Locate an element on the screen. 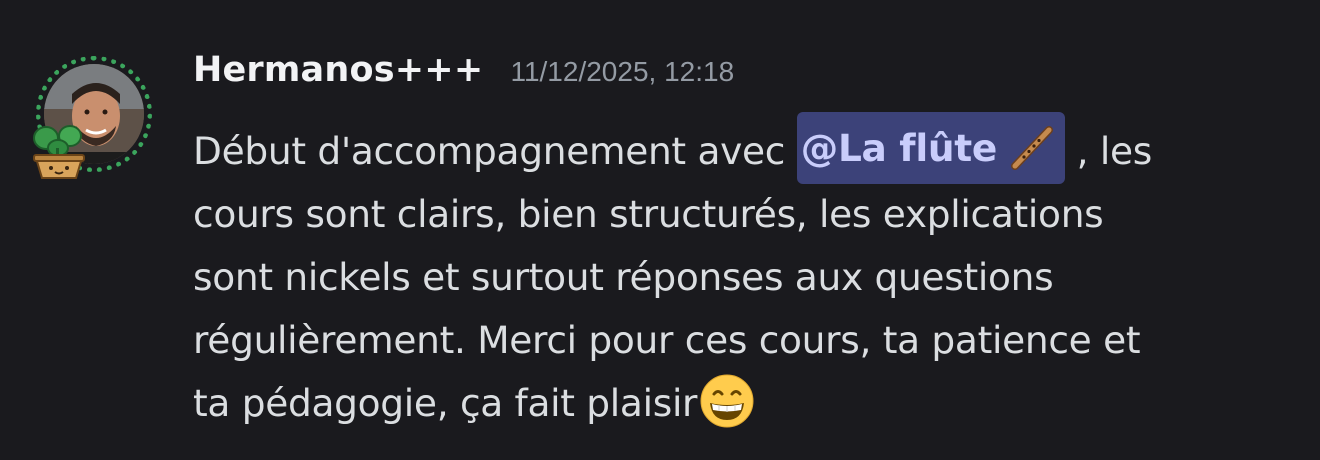  avatar is located at coordinates (93, 117).